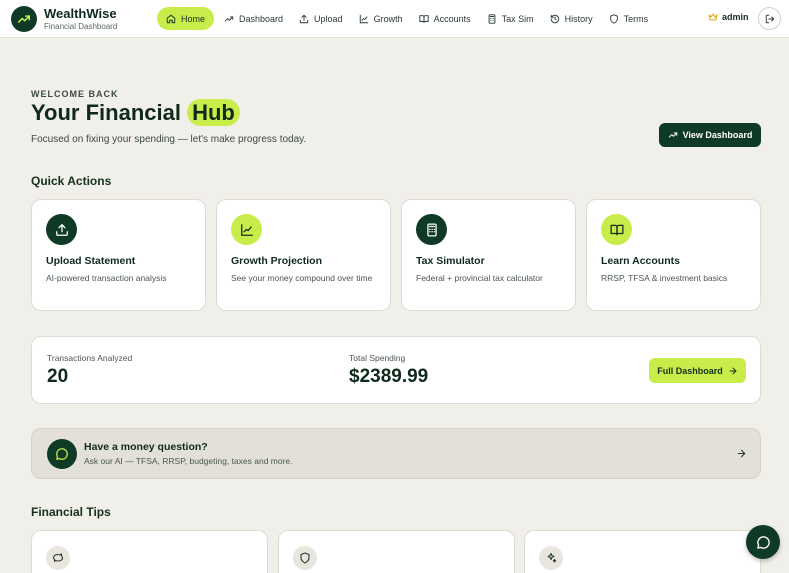 Image resolution: width=789 pixels, height=573 pixels. I want to click on logout-icon, so click(769, 18).